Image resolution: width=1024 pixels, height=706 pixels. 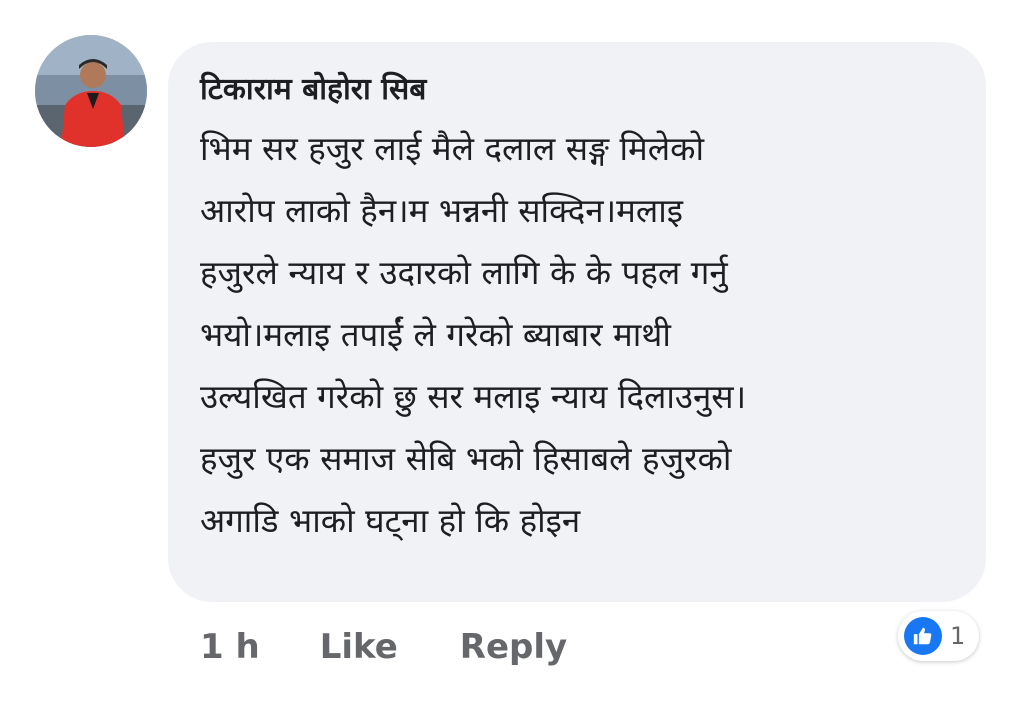 I want to click on like-icon, so click(x=923, y=636).